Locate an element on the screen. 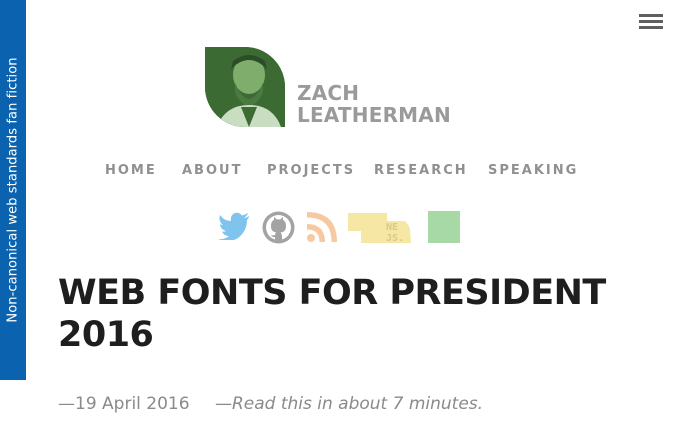 The width and height of the screenshot is (677, 427). logo-first-name: ZACH is located at coordinates (328, 93).